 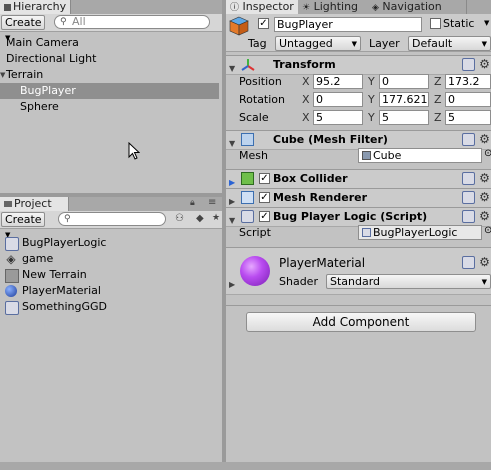 What do you see at coordinates (111, 243) in the screenshot?
I see `asset-item-bugplayerlogic: BugPlayerLogic` at bounding box center [111, 243].